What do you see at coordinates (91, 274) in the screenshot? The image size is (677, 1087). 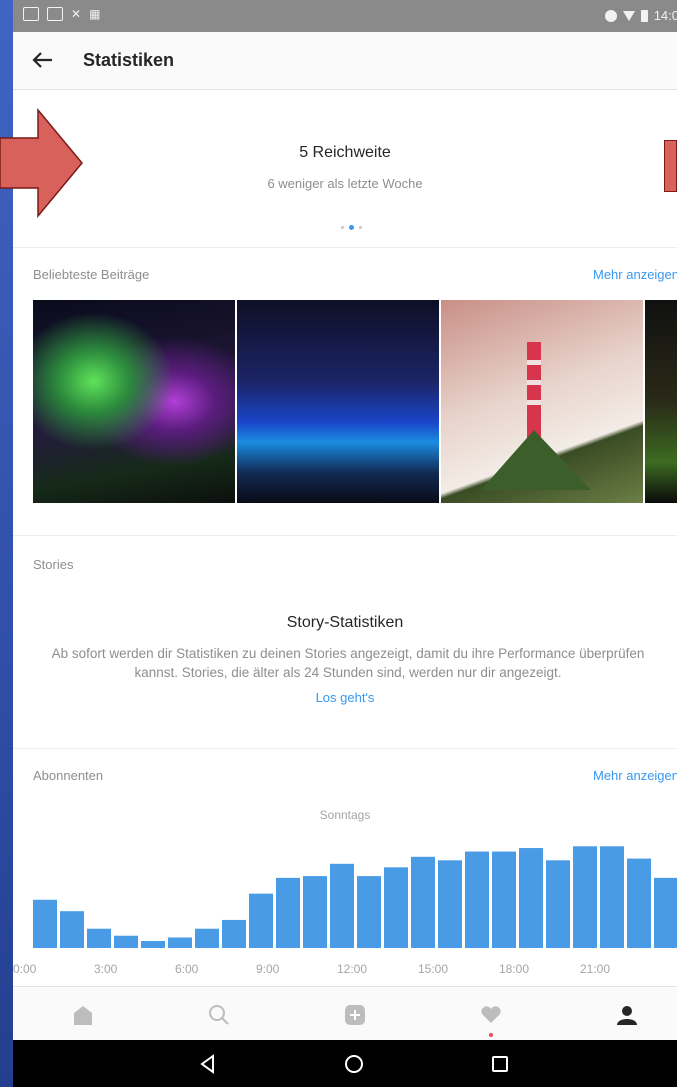 I see `top-posts-label: Beliebteste Beiträge` at bounding box center [91, 274].